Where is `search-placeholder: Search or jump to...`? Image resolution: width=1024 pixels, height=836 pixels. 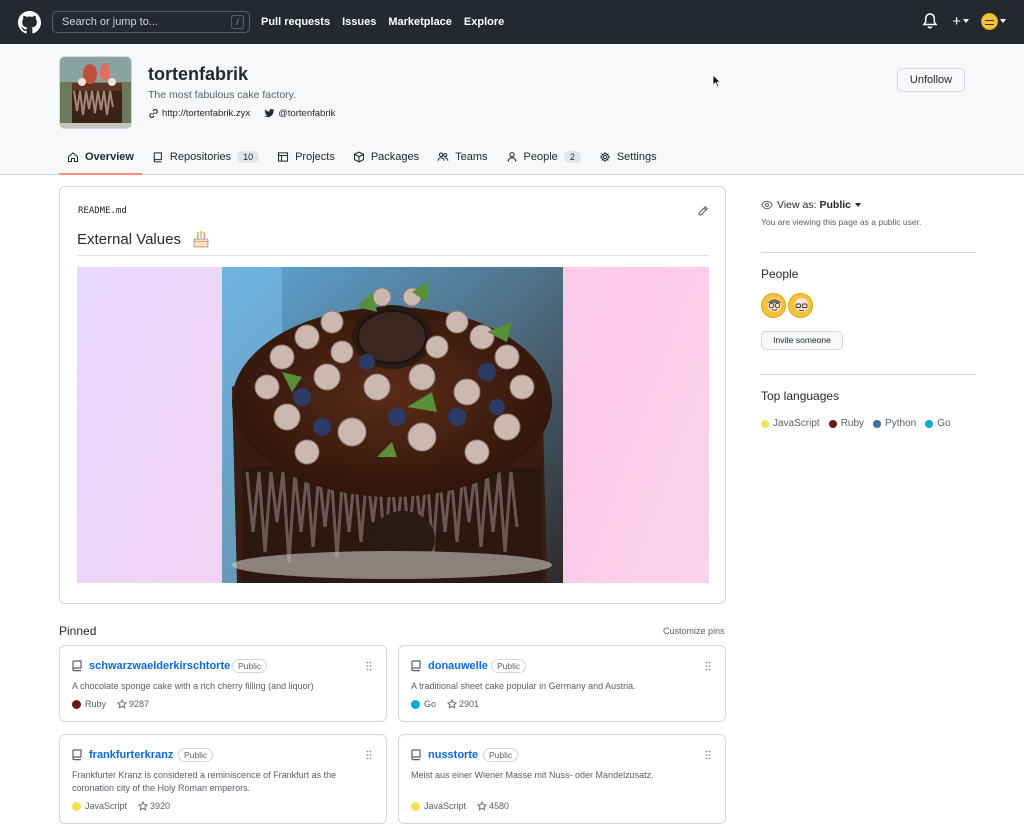 search-placeholder: Search or jump to... is located at coordinates (110, 22).